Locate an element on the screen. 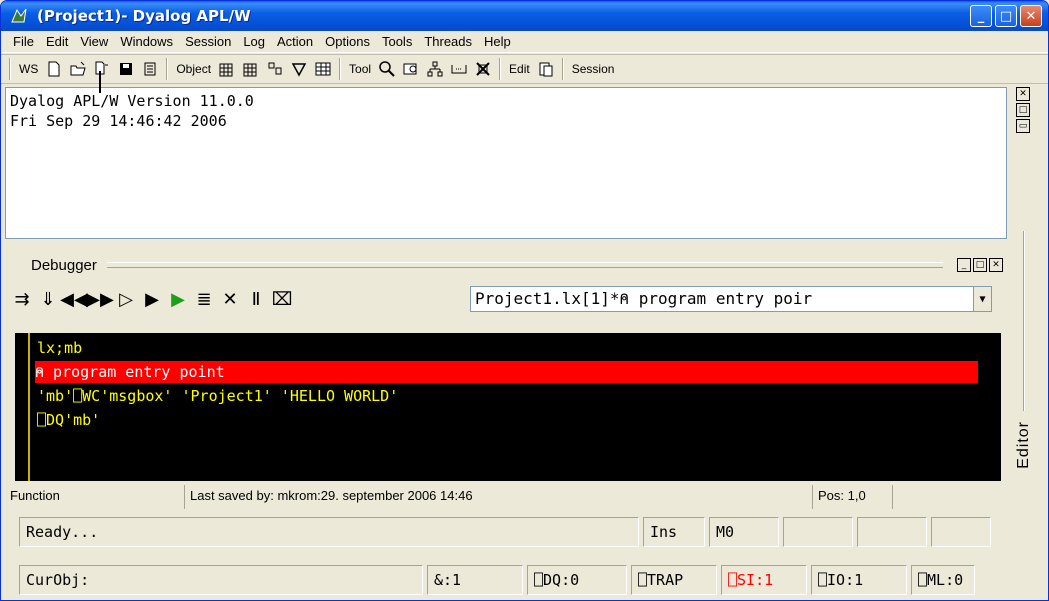  main-toolbar: WS Object Tool Edit Session is located at coordinates (524, 69).